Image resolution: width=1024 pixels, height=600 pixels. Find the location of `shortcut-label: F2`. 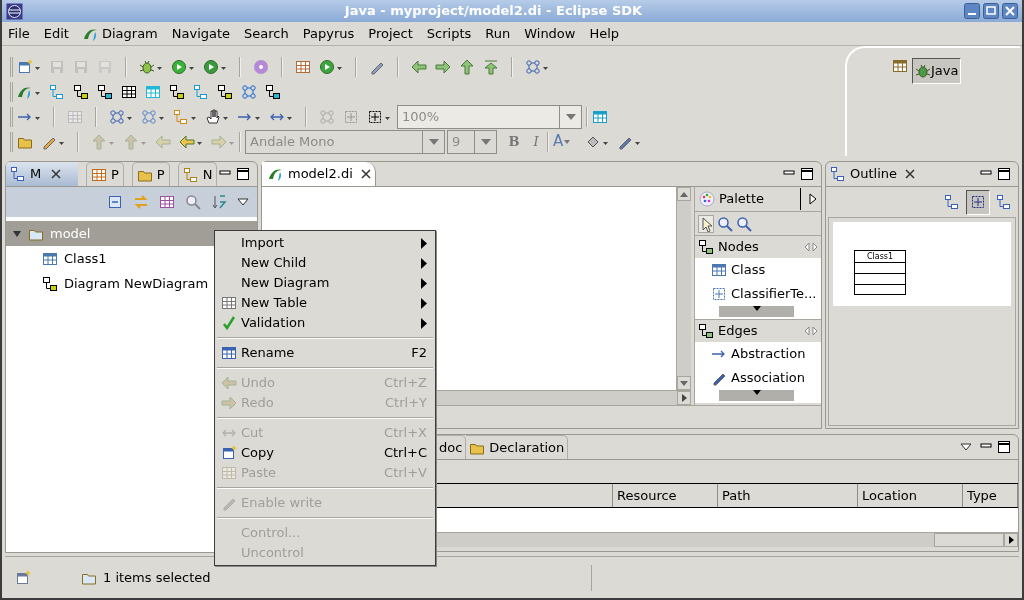

shortcut-label: F2 is located at coordinates (419, 353).